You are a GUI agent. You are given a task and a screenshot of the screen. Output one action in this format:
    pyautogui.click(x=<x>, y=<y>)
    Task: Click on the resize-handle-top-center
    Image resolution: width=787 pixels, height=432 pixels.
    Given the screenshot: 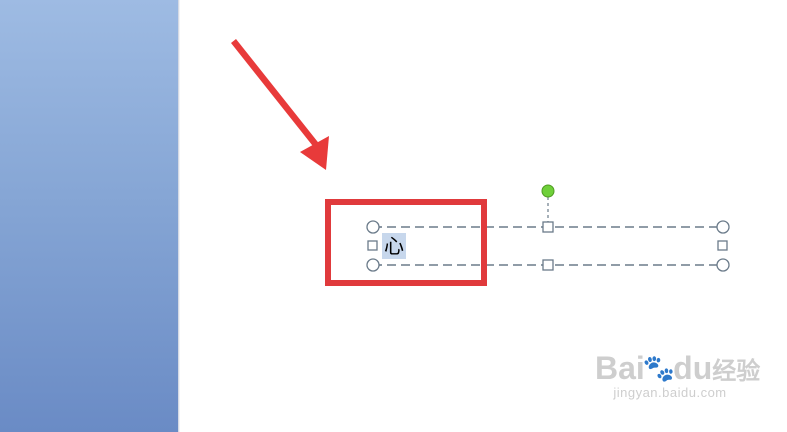 What is the action you would take?
    pyautogui.click(x=548, y=227)
    